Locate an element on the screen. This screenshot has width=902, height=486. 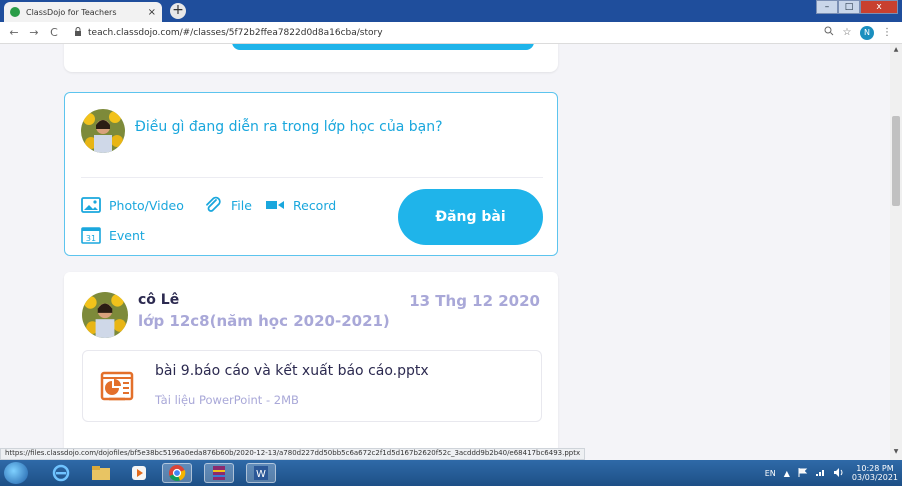
scroll-up-icon: ▲ is located at coordinates (896, 51).